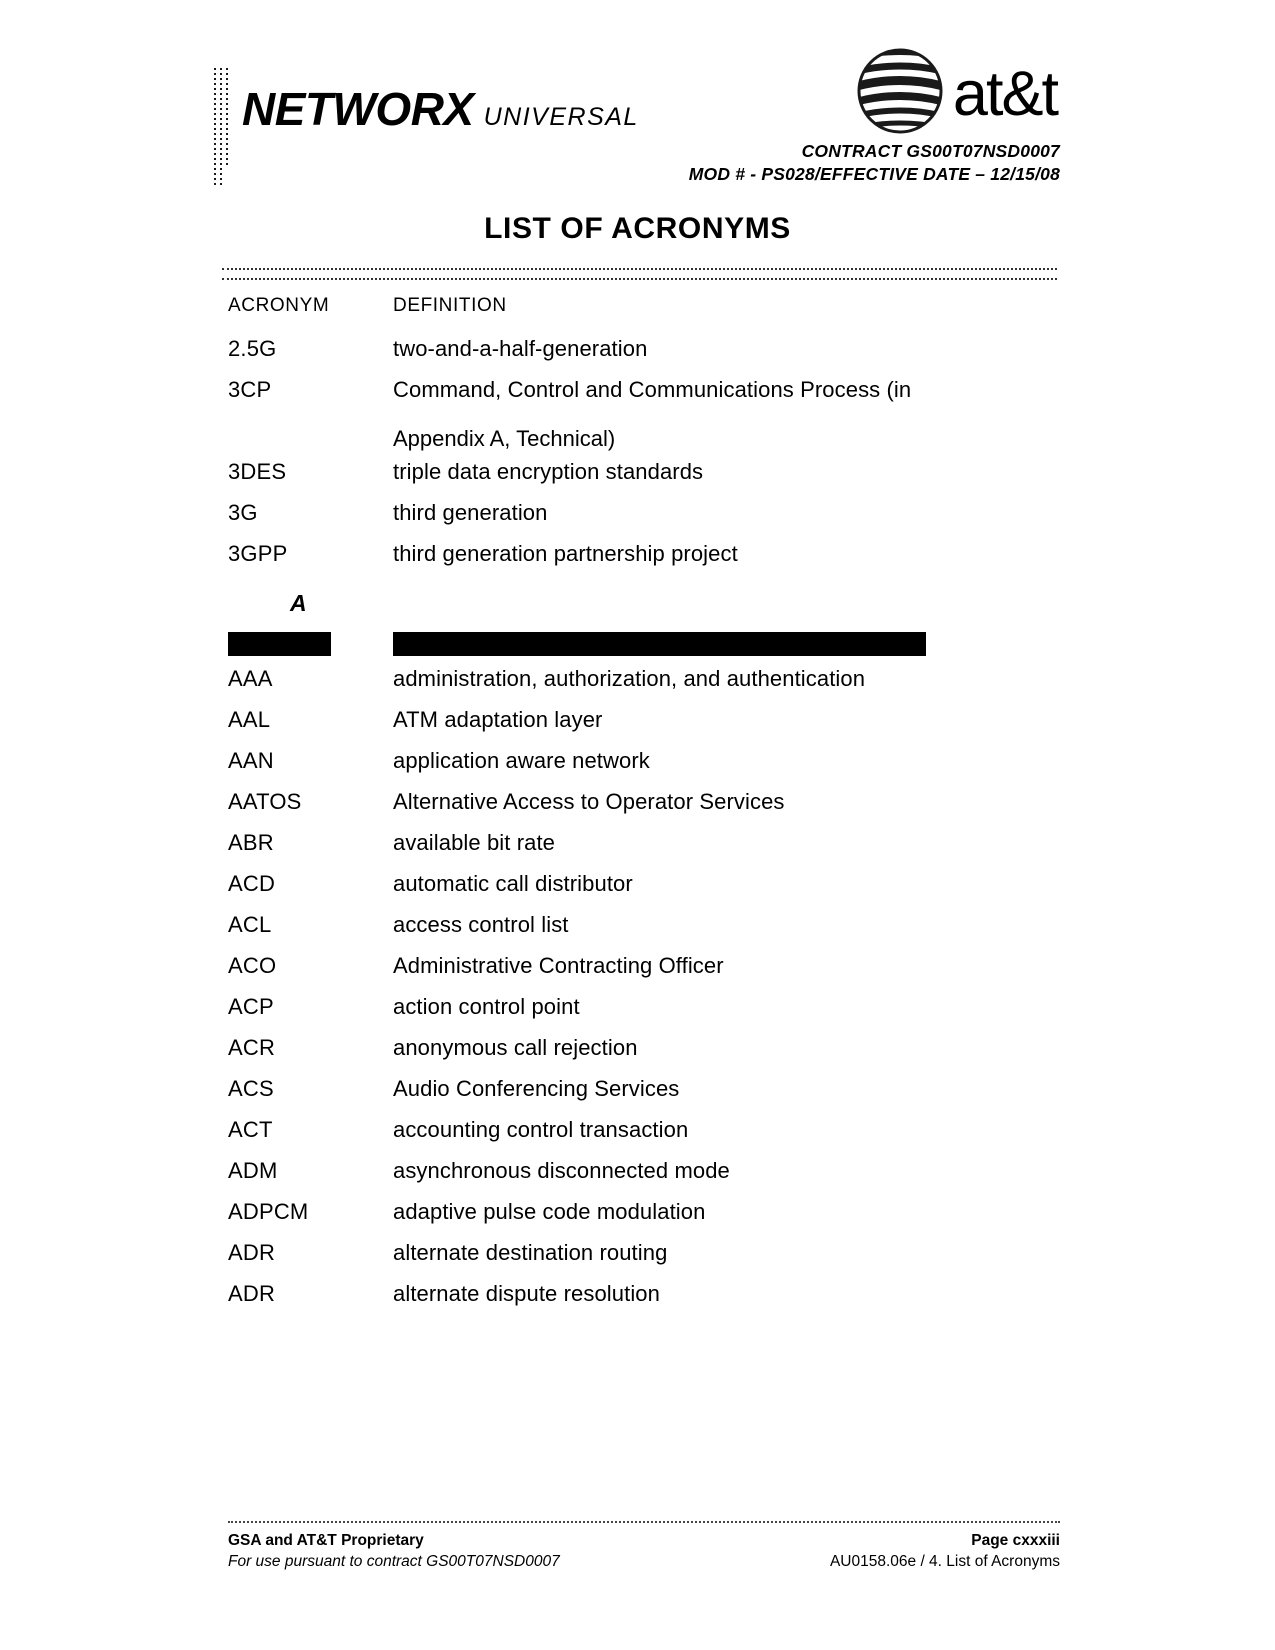 The height and width of the screenshot is (1650, 1275). I want to click on table-row: ADR alternate destination routing, so click(644, 1260).